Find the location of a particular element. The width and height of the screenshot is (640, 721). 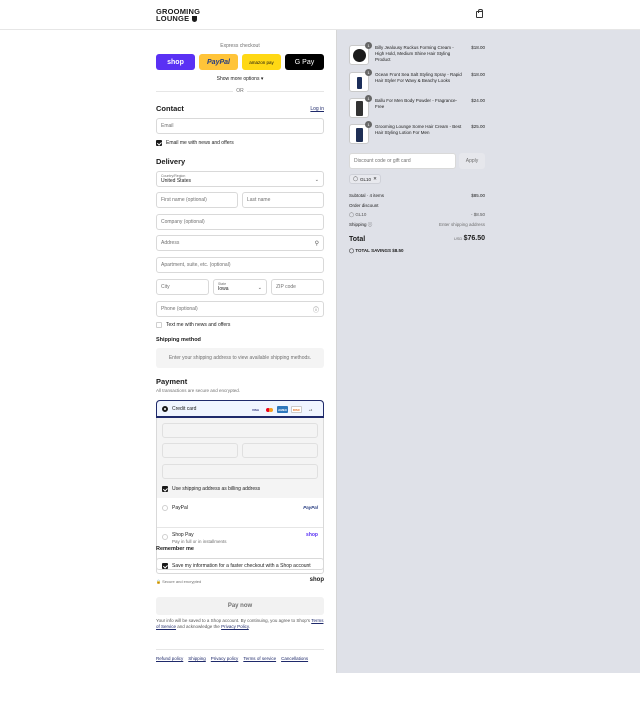

company-input is located at coordinates (240, 222).